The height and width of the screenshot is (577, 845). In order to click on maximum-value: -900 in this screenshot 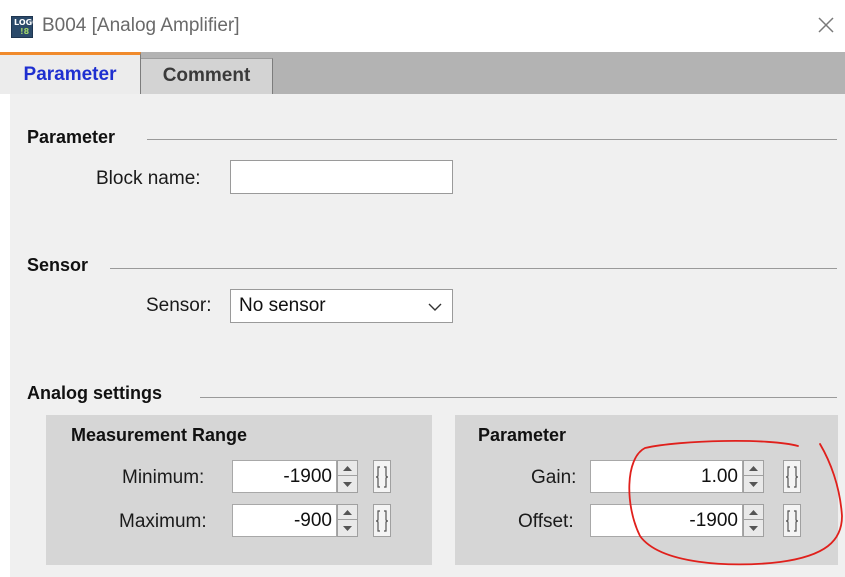, I will do `click(312, 520)`.